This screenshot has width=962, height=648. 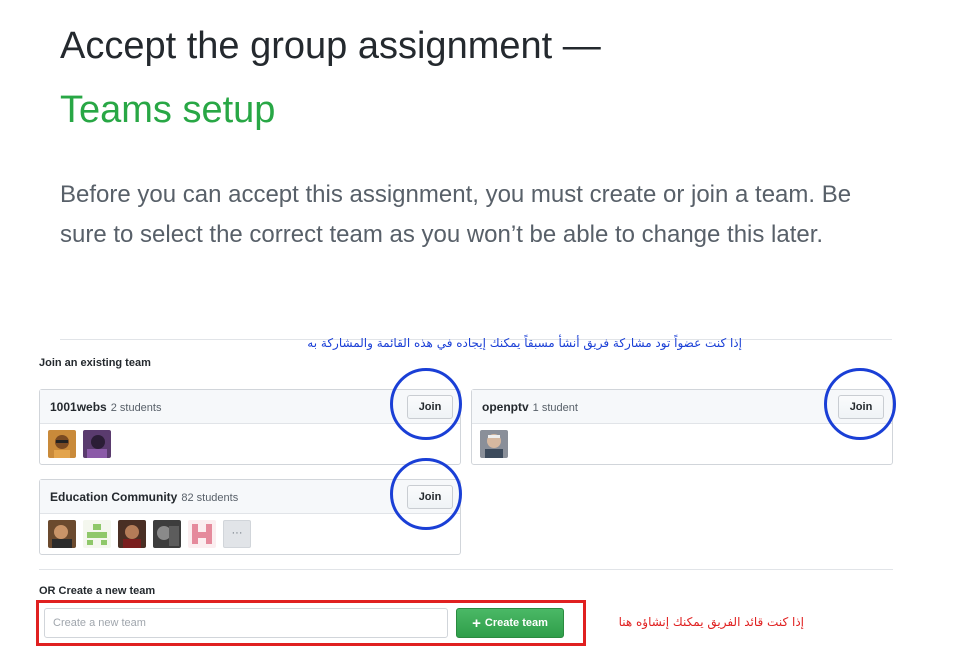 I want to click on create-team-button: + Create team, so click(x=510, y=623).